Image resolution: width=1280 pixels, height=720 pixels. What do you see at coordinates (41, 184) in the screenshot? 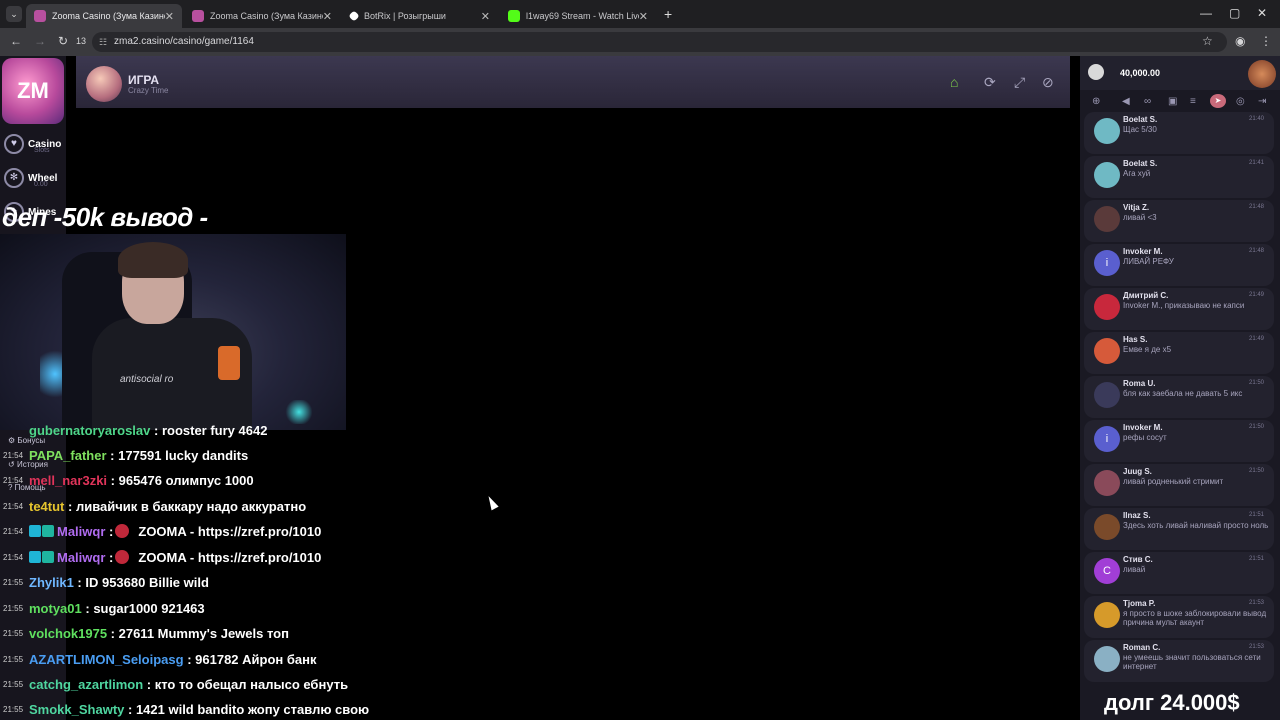
I see `rail-sublabel: 0.00` at bounding box center [41, 184].